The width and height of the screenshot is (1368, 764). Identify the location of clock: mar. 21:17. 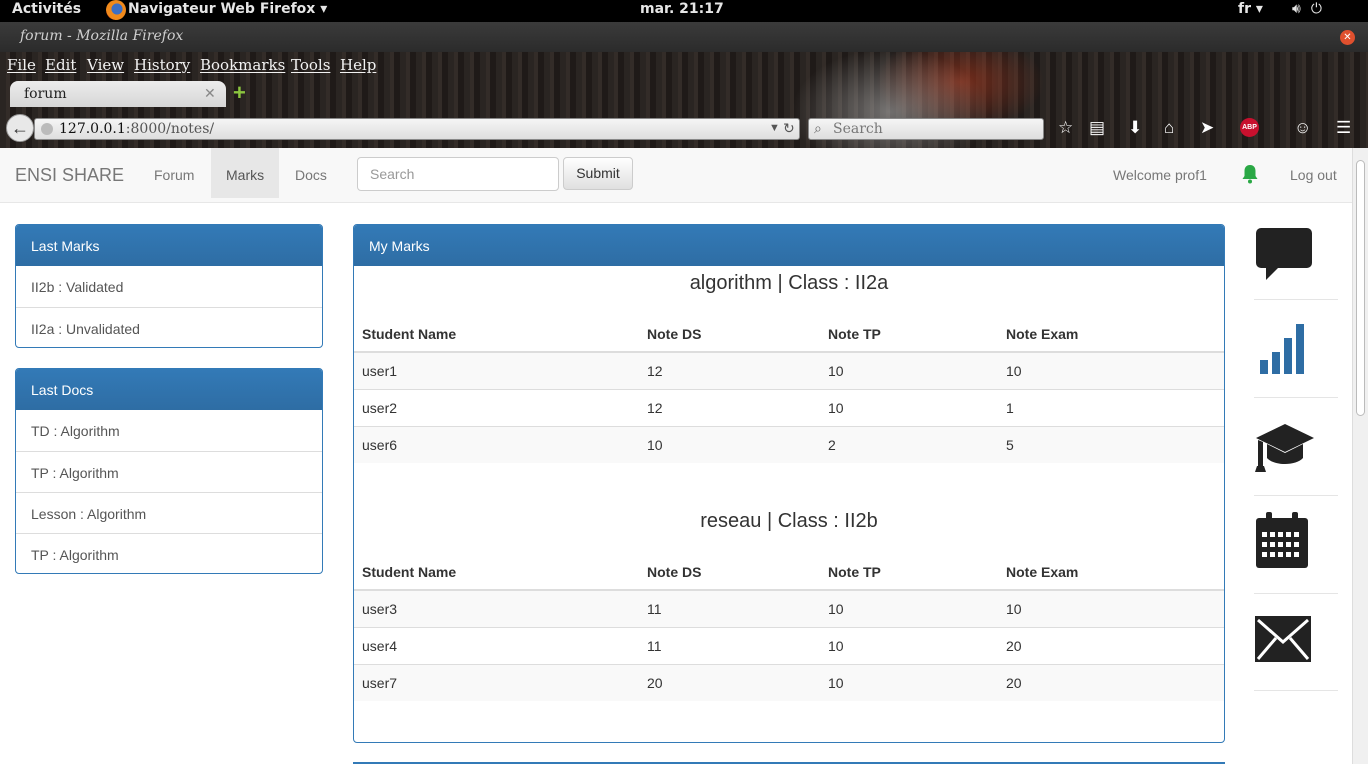
(682, 9).